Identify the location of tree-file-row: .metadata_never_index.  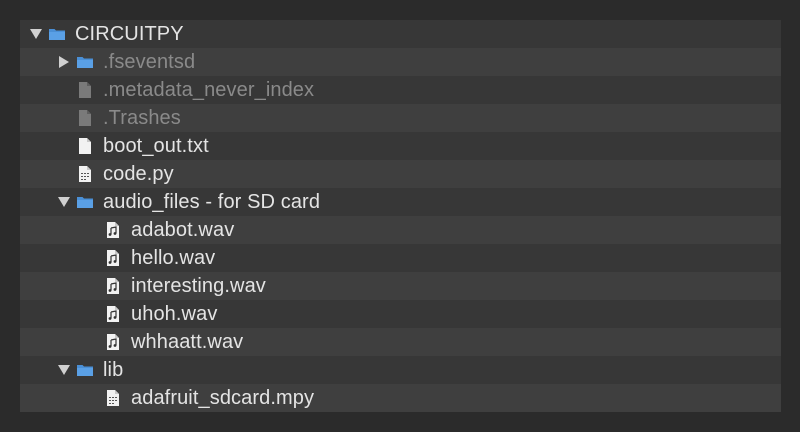
(400, 90).